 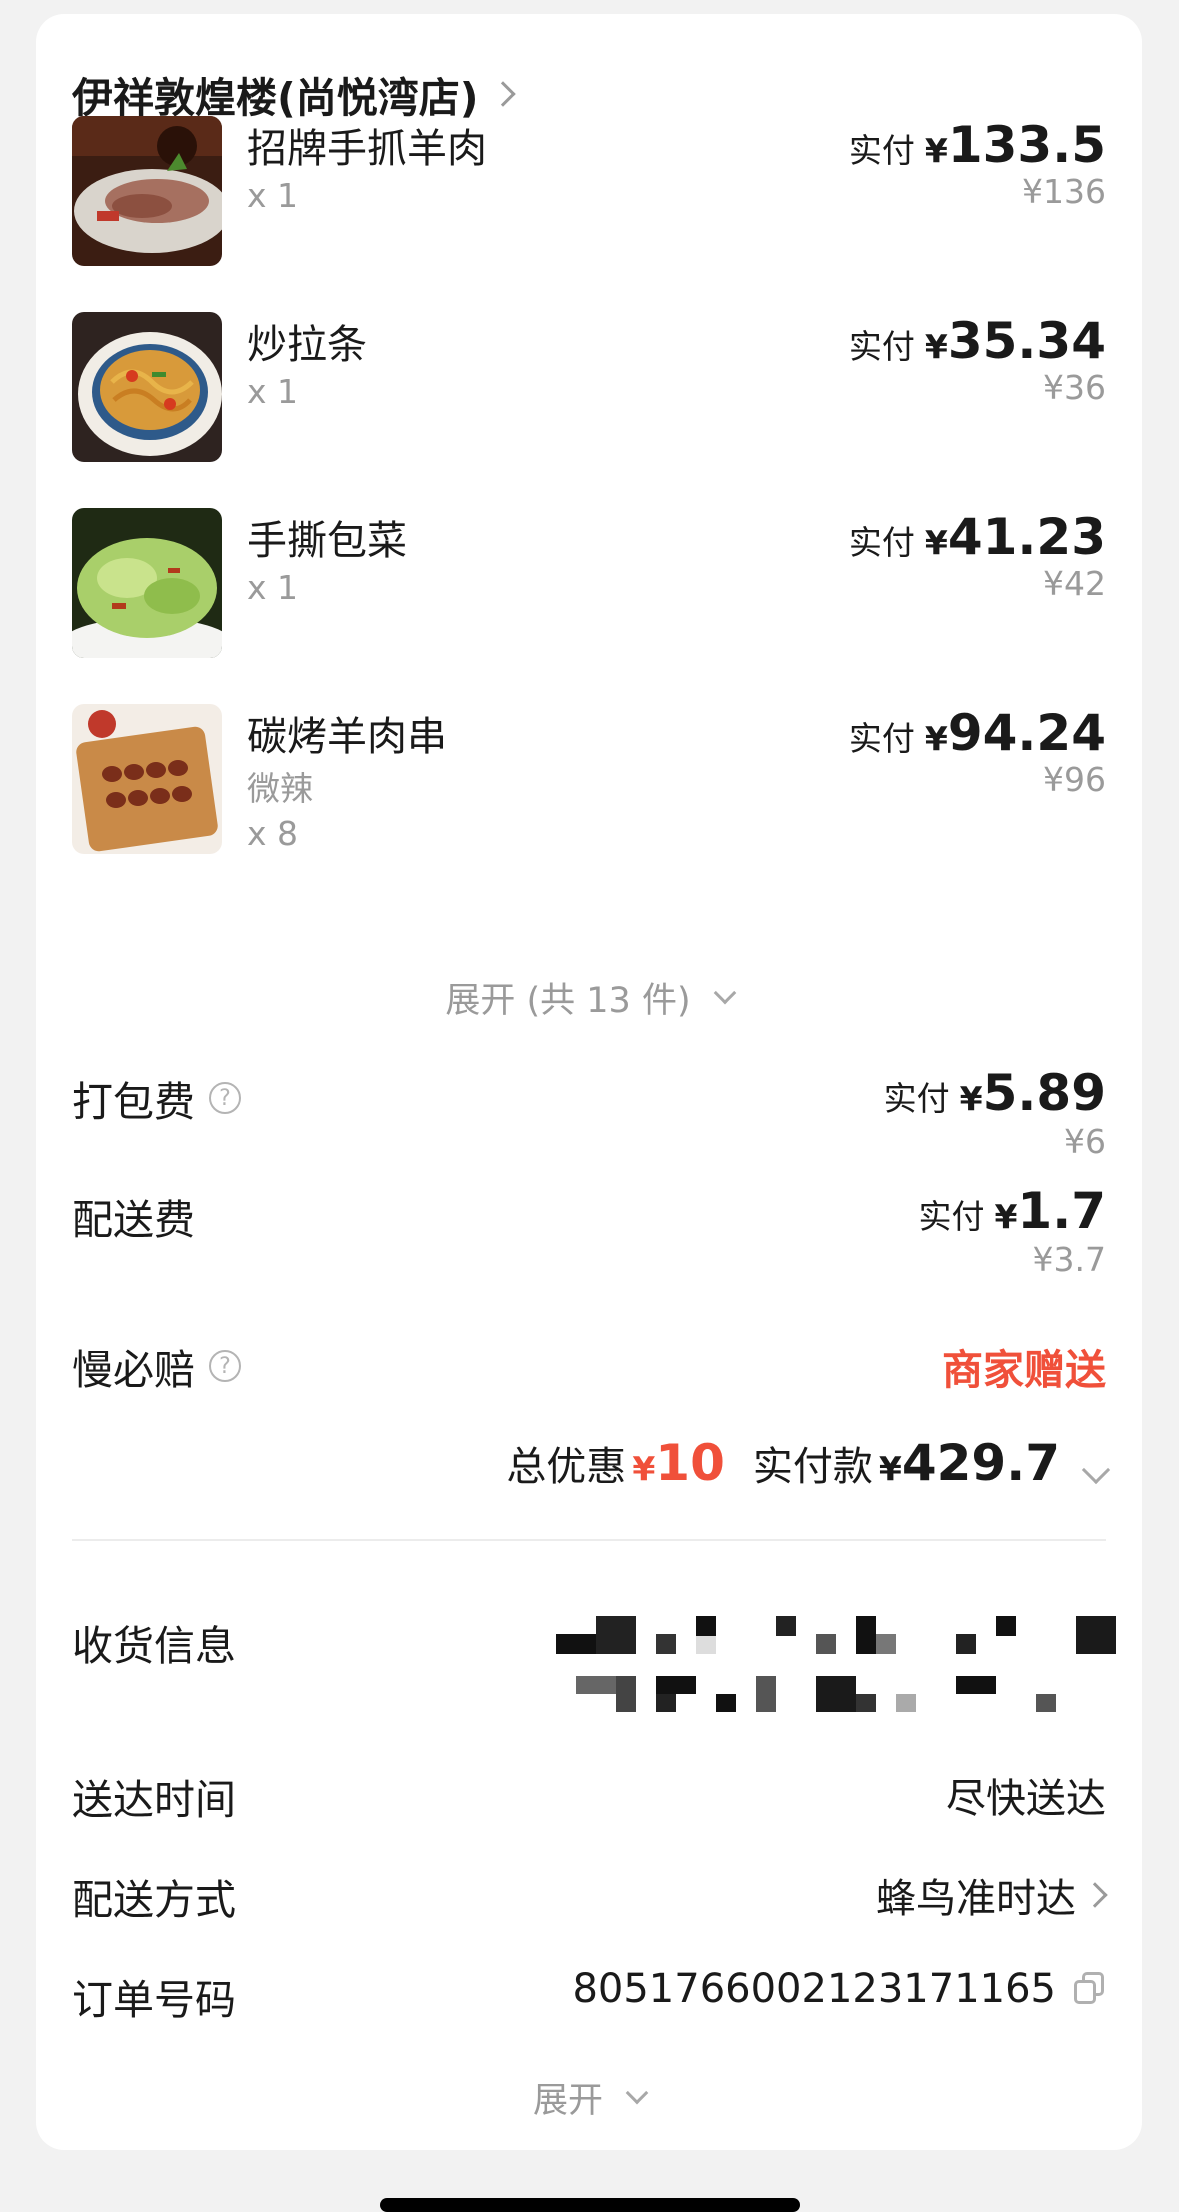 What do you see at coordinates (690, 1463) in the screenshot?
I see `discount-amount: 10` at bounding box center [690, 1463].